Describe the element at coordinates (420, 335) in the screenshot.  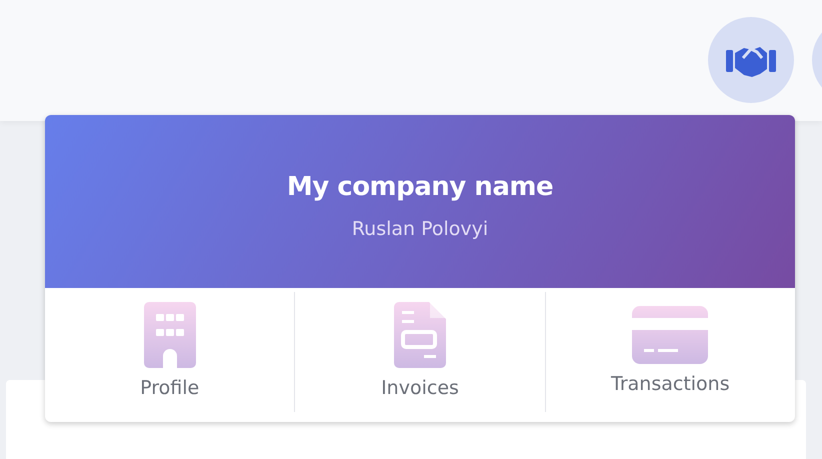
I see `document-icon` at that location.